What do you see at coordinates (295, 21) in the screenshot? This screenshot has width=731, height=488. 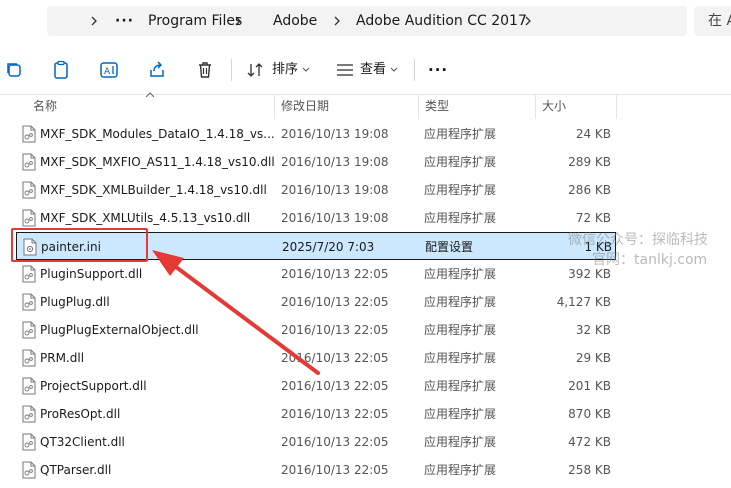 I see `breadcrumb-item-adobe: Adobe` at bounding box center [295, 21].